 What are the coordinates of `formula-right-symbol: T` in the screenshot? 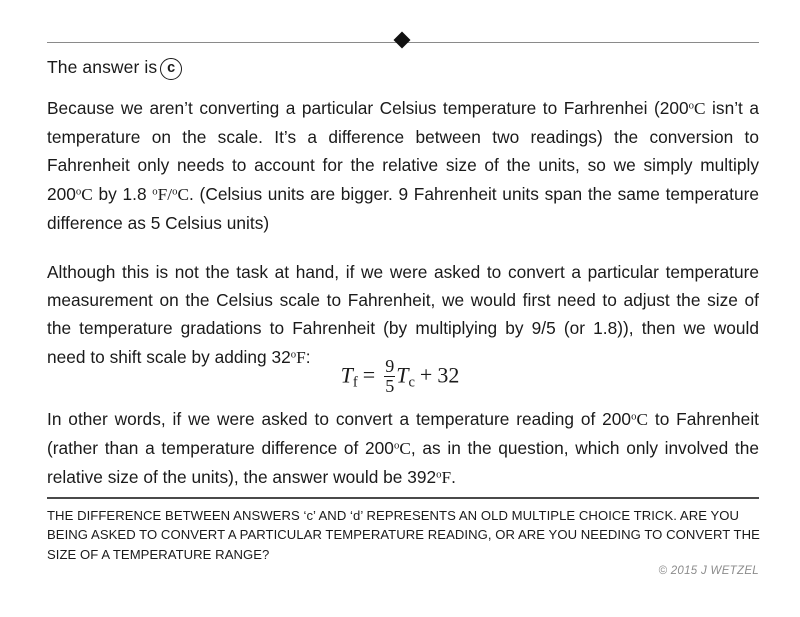 It's located at (402, 375).